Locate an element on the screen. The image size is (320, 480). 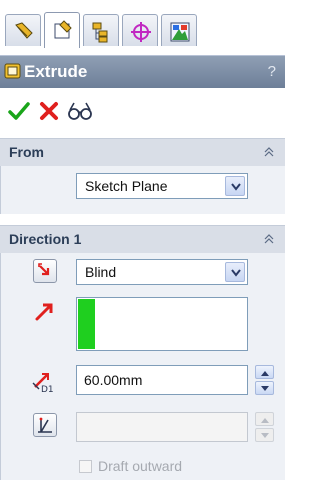
draft-increment-button is located at coordinates (264, 419).